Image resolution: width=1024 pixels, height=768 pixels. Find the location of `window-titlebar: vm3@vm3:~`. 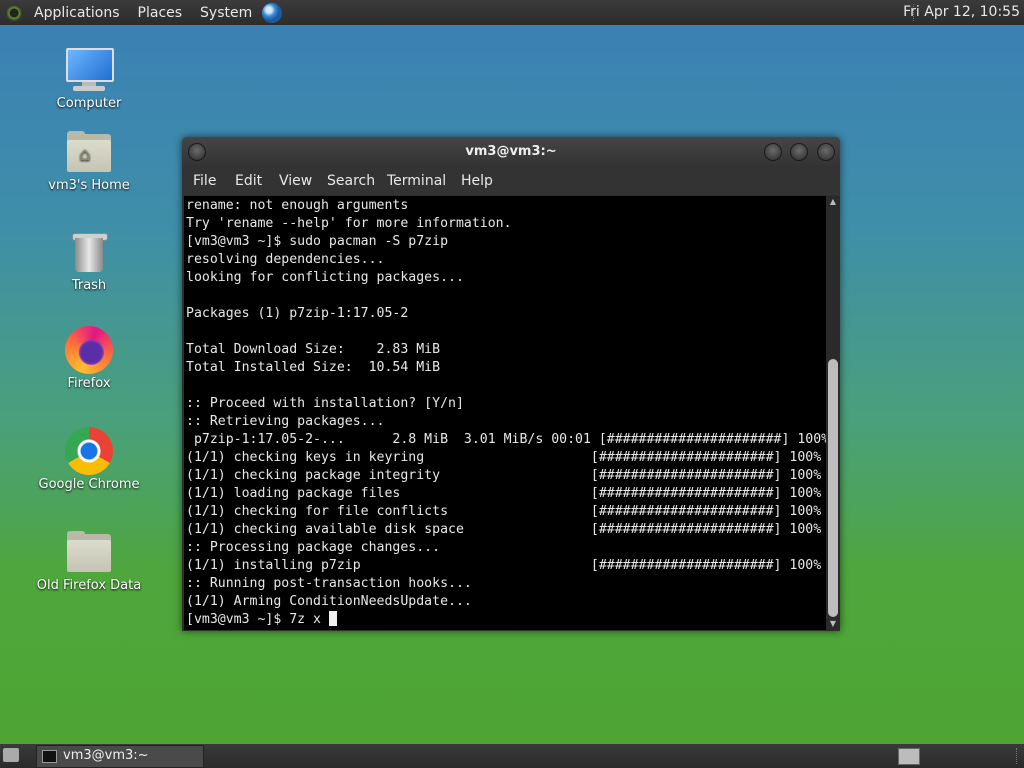

window-titlebar: vm3@vm3:~ is located at coordinates (511, 152).